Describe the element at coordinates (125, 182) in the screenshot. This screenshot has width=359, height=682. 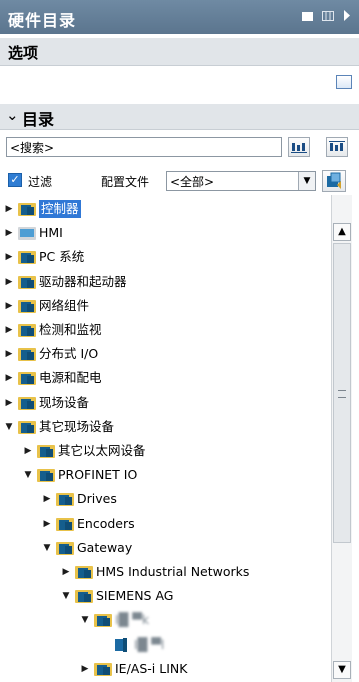
I see `profile-label: 配置文件` at that location.